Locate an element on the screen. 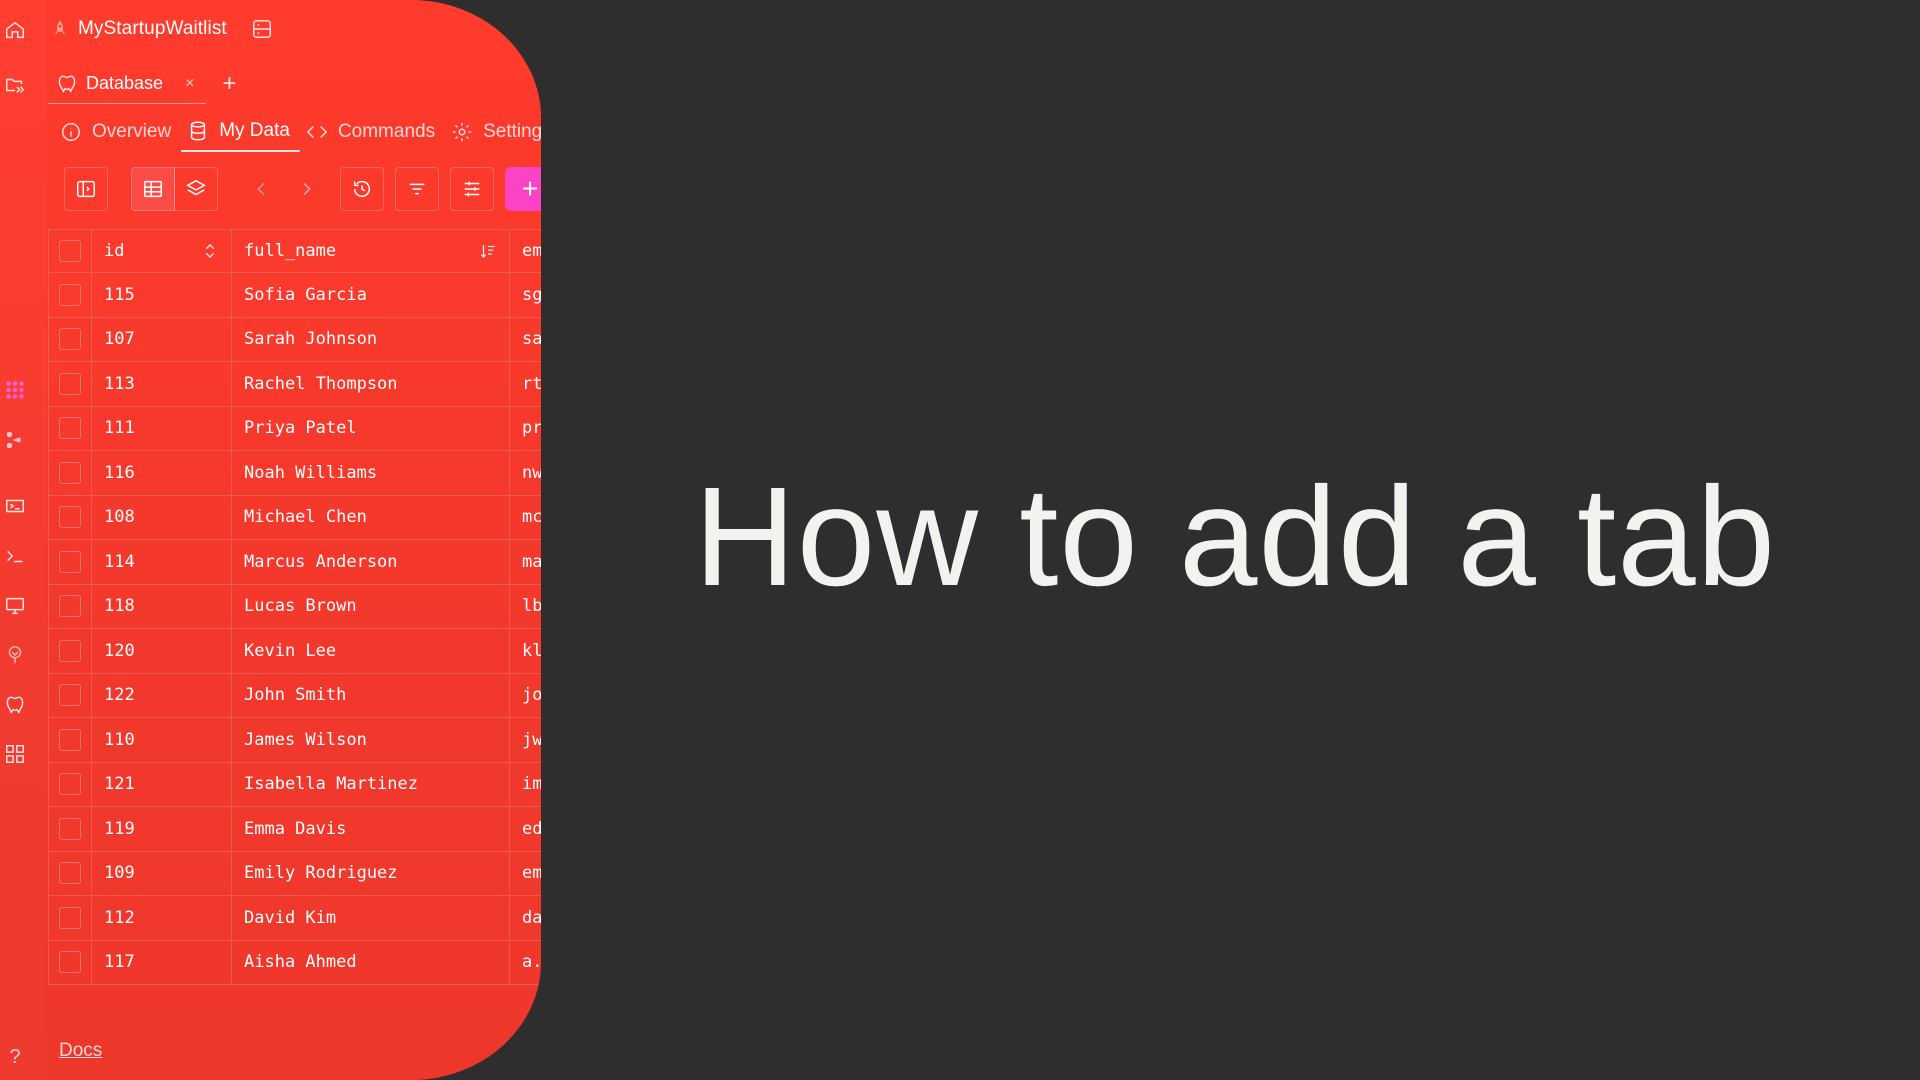 The height and width of the screenshot is (1080, 1920). table-row: 108 Michael Chen mc is located at coordinates (294, 517).